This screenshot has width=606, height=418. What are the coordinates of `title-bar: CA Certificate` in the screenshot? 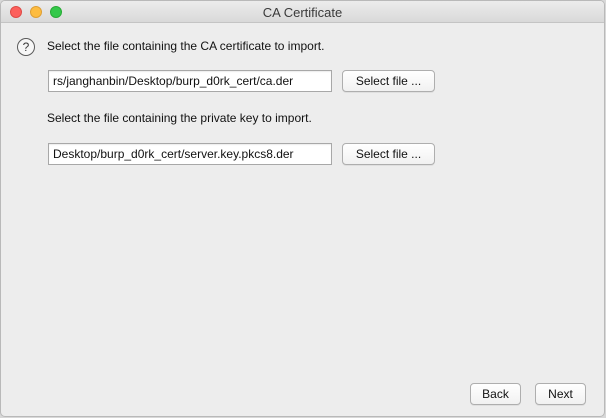 It's located at (302, 12).